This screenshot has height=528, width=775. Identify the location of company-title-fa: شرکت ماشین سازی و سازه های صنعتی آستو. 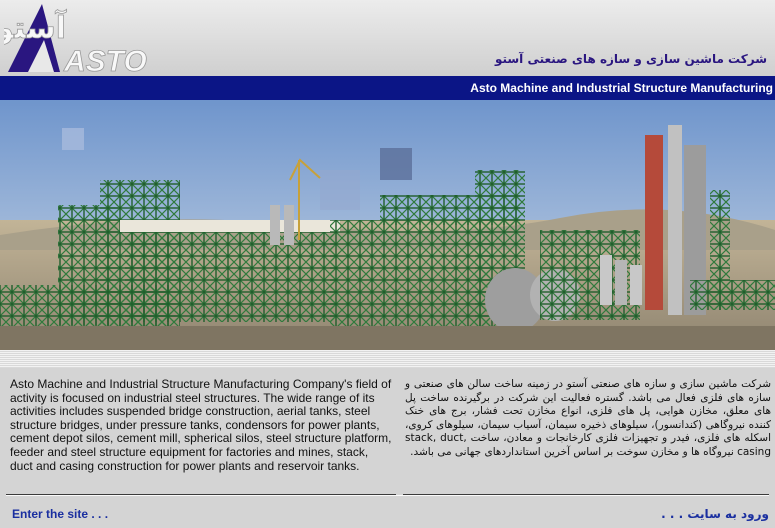
(630, 59).